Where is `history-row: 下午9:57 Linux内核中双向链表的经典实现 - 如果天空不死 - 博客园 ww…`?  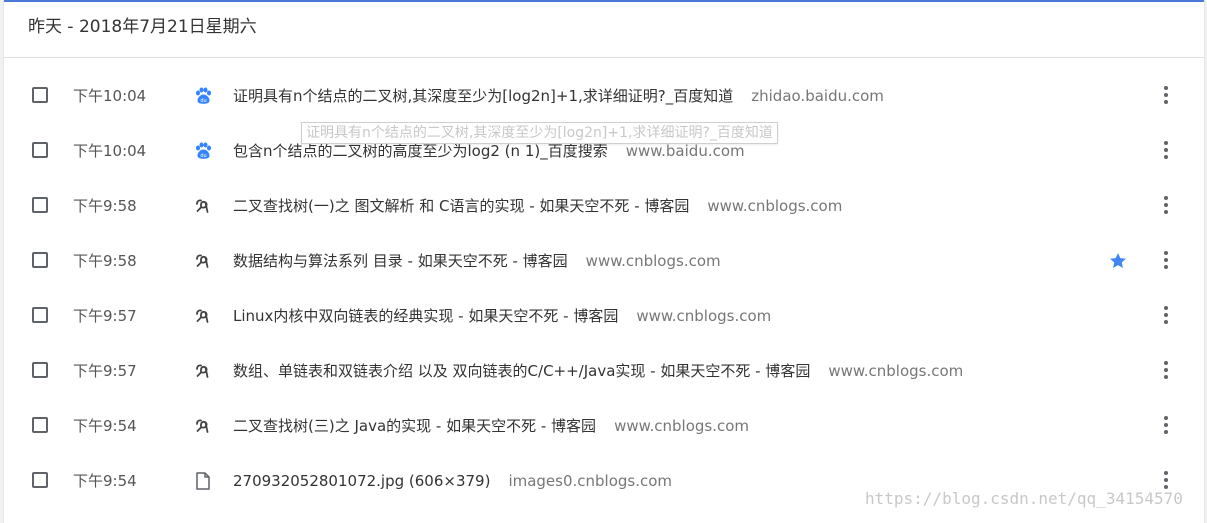
history-row: 下午9:57 Linux内核中双向链表的经典实现 - 如果天空不死 - 博客园 ww… is located at coordinates (604, 316).